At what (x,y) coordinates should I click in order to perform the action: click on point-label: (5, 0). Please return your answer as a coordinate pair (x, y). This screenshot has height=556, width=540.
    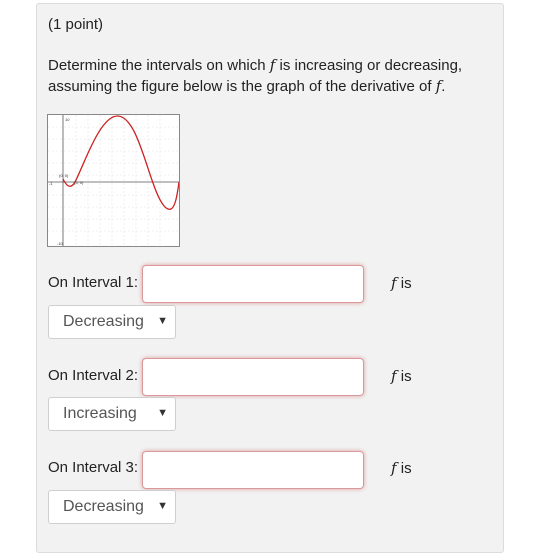
    Looking at the image, I should click on (79, 182).